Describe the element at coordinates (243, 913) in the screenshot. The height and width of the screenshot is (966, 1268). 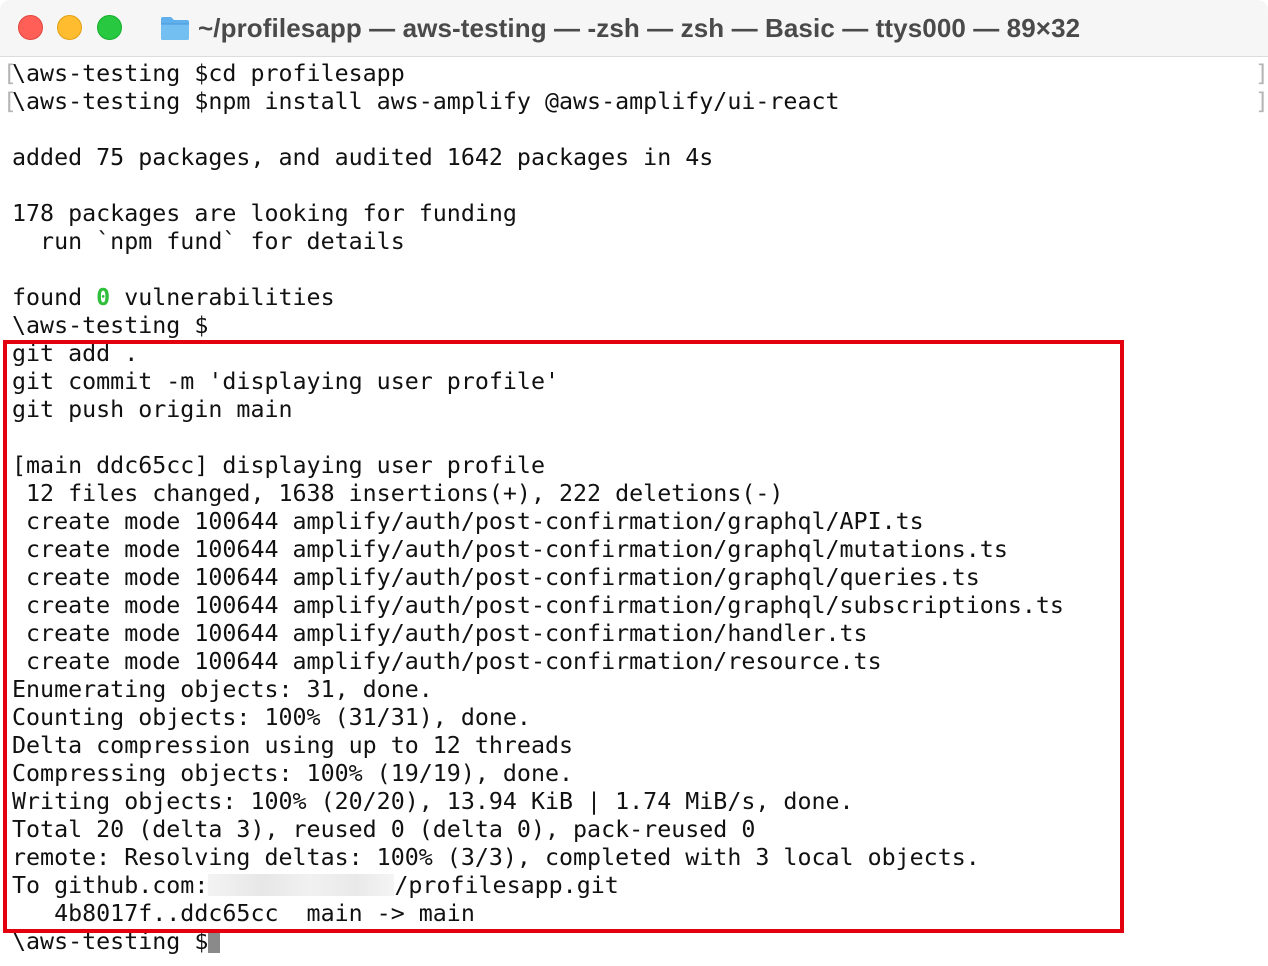
I see `terminal-line: 4b8017f..ddc65cc main -> main` at that location.